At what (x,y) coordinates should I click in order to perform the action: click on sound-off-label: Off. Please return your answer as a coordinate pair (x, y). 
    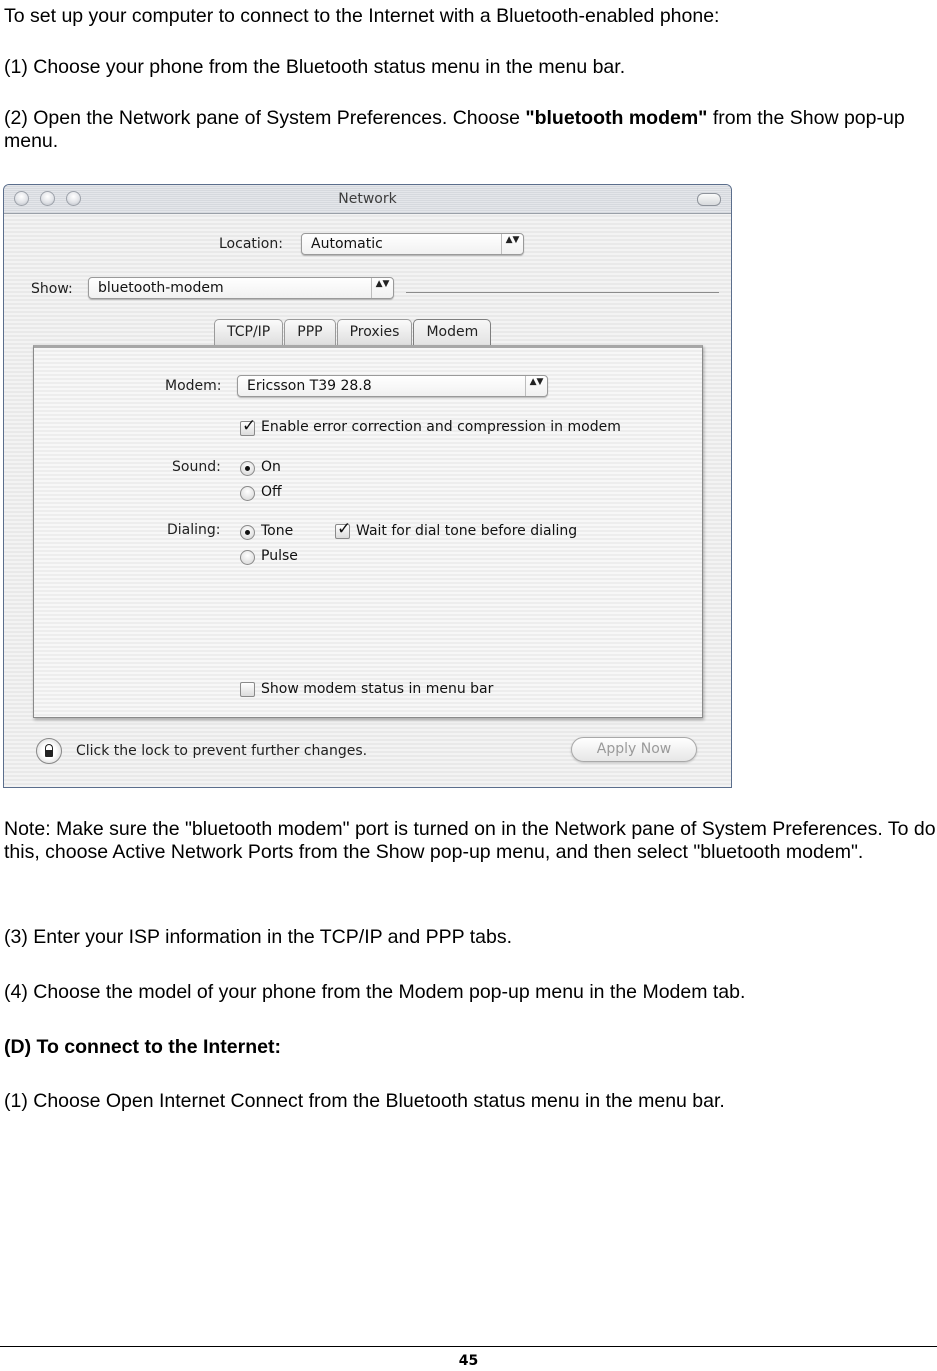
    Looking at the image, I should click on (271, 492).